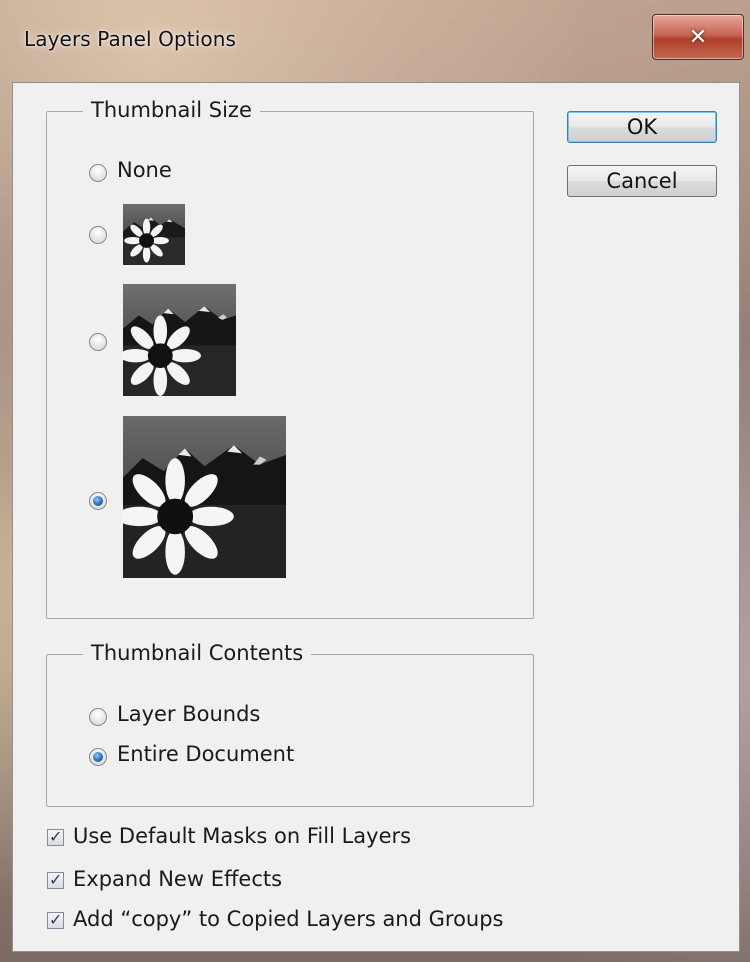  What do you see at coordinates (179, 340) in the screenshot?
I see `thumbnail-medium-image` at bounding box center [179, 340].